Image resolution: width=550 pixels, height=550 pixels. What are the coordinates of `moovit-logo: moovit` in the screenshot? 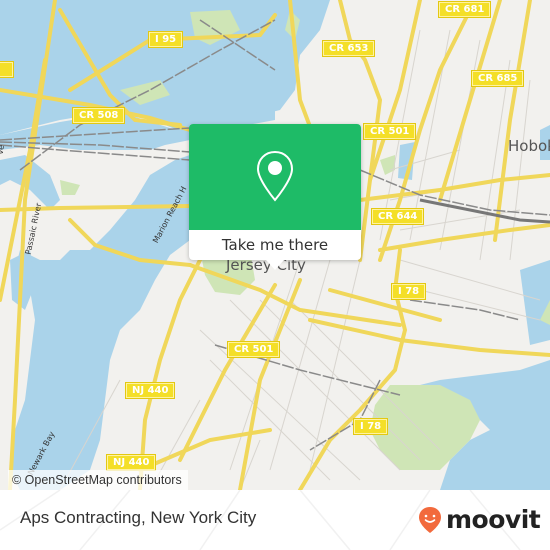 It's located at (479, 519).